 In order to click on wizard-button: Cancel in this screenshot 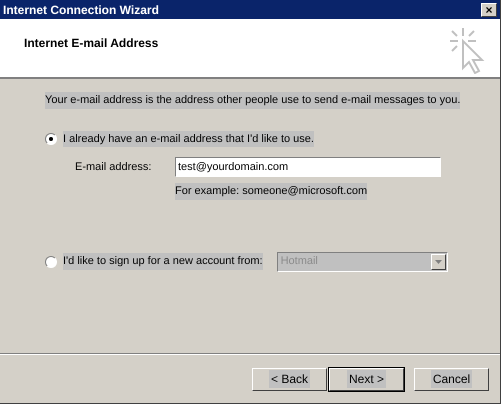, I will do `click(451, 379)`.